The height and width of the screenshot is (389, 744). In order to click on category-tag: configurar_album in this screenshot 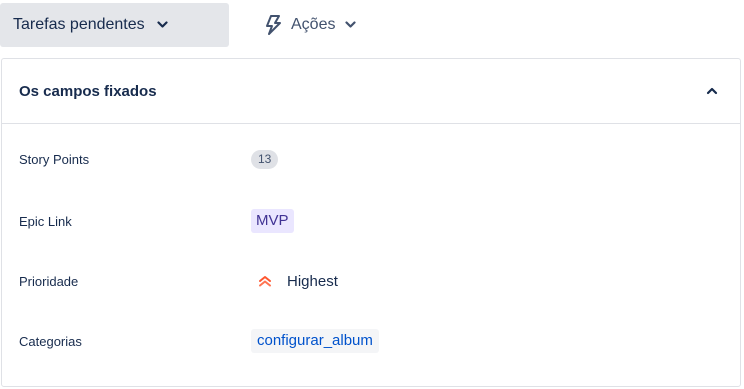, I will do `click(315, 341)`.